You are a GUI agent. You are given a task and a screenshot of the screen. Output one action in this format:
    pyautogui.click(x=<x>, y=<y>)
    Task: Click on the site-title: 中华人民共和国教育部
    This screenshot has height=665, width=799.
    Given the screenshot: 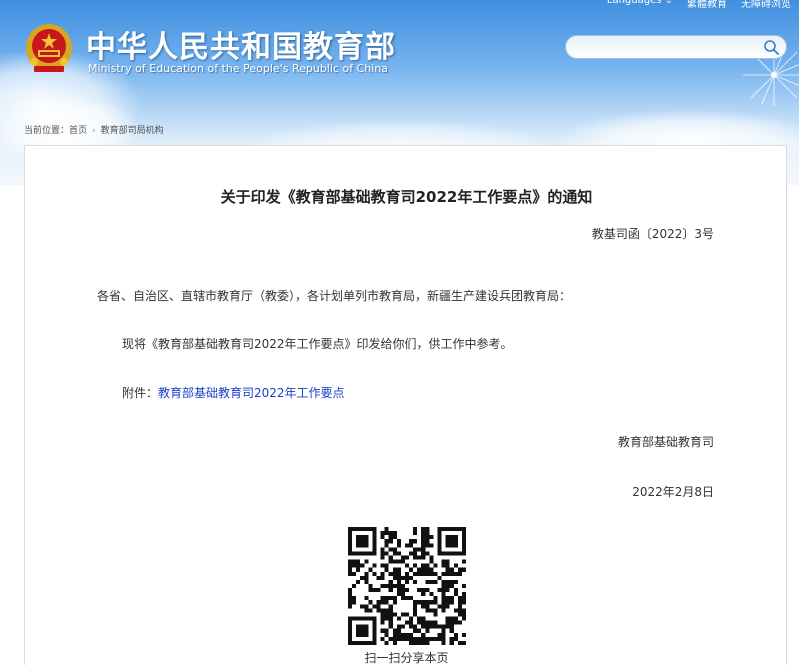 What is the action you would take?
    pyautogui.click(x=241, y=44)
    